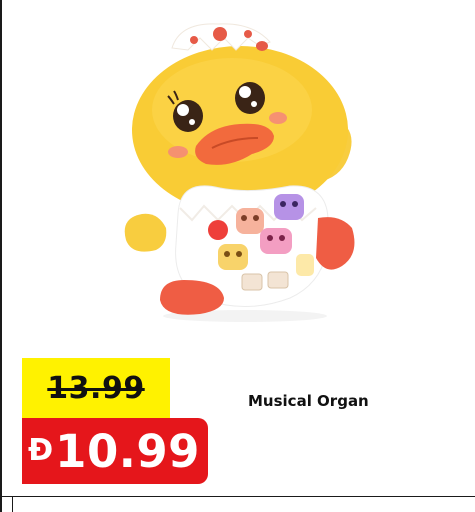  I want to click on old-price: 13.99, so click(96, 388).